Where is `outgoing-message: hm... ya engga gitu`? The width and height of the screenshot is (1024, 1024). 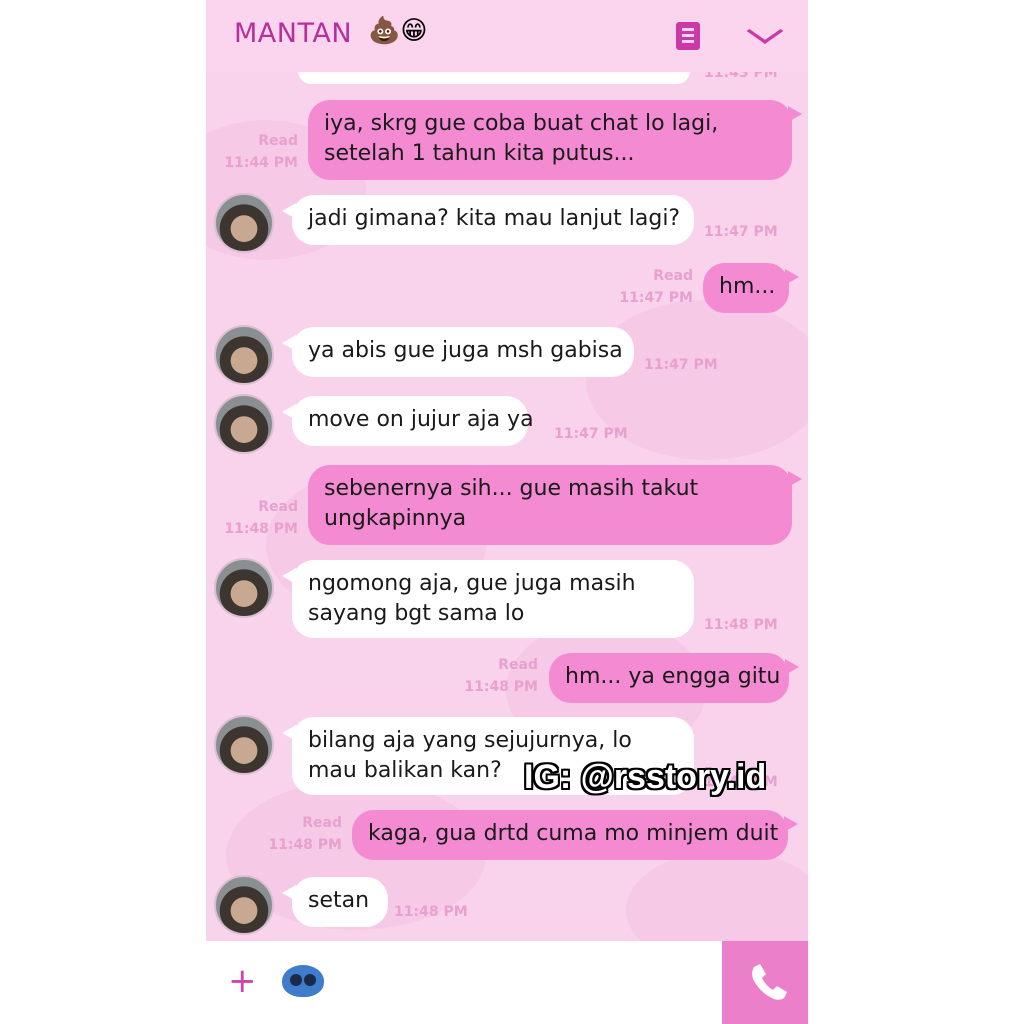 outgoing-message: hm... ya engga gitu is located at coordinates (674, 678).